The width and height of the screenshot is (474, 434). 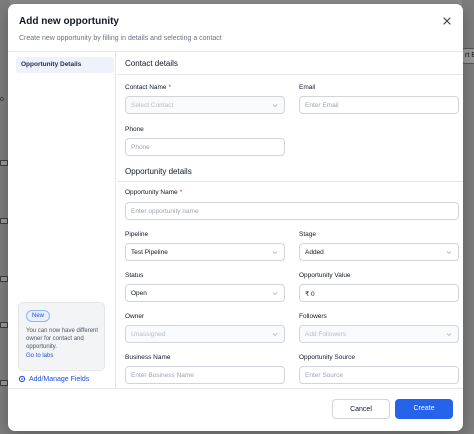 What do you see at coordinates (205, 252) in the screenshot?
I see `pipeline-select: Test Pipeline` at bounding box center [205, 252].